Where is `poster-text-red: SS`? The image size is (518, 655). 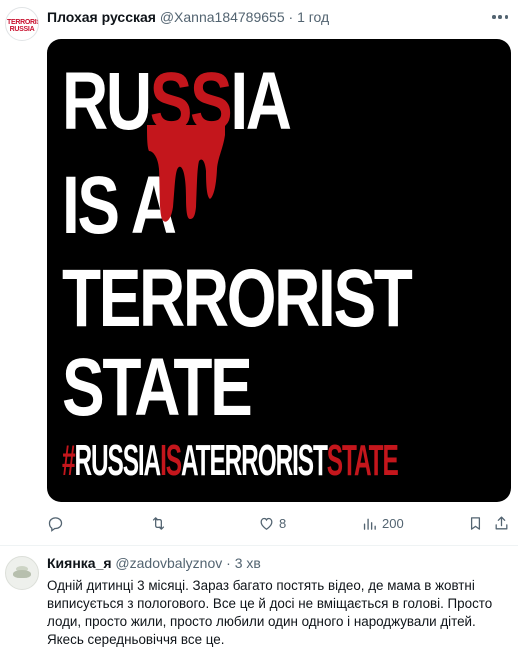 poster-text-red: SS is located at coordinates (191, 101).